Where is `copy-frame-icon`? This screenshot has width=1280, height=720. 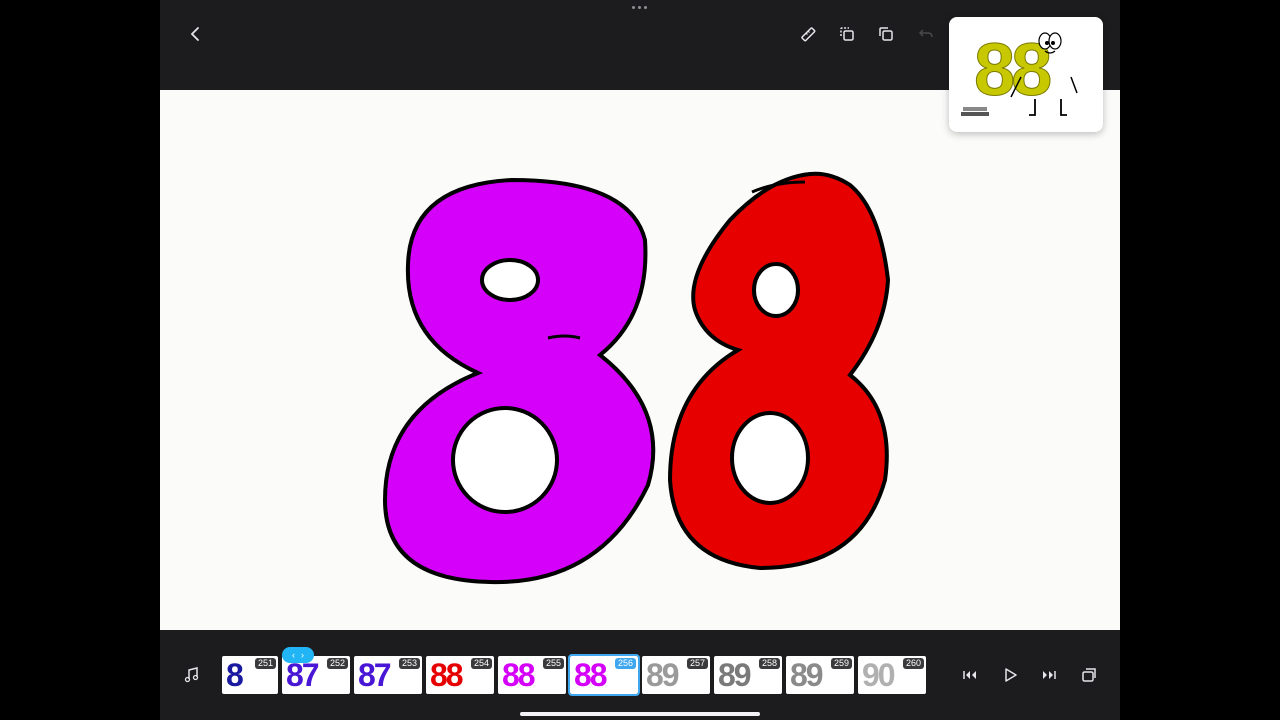 copy-frame-icon is located at coordinates (847, 34).